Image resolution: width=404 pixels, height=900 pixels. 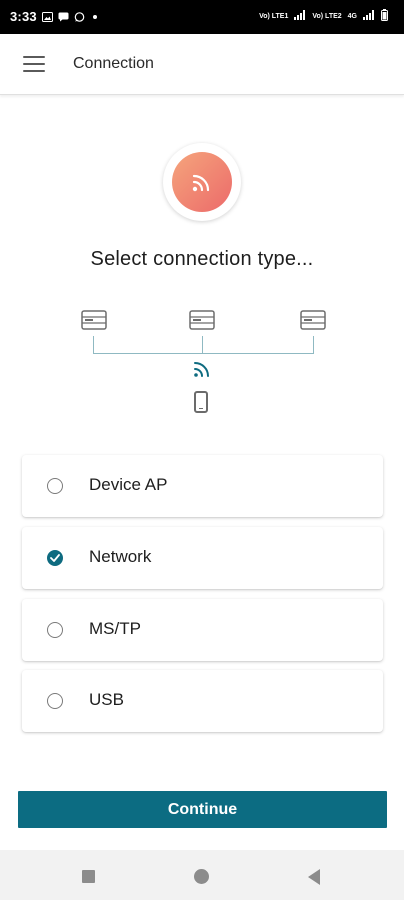 I want to click on gallery-icon, so click(x=47, y=16).